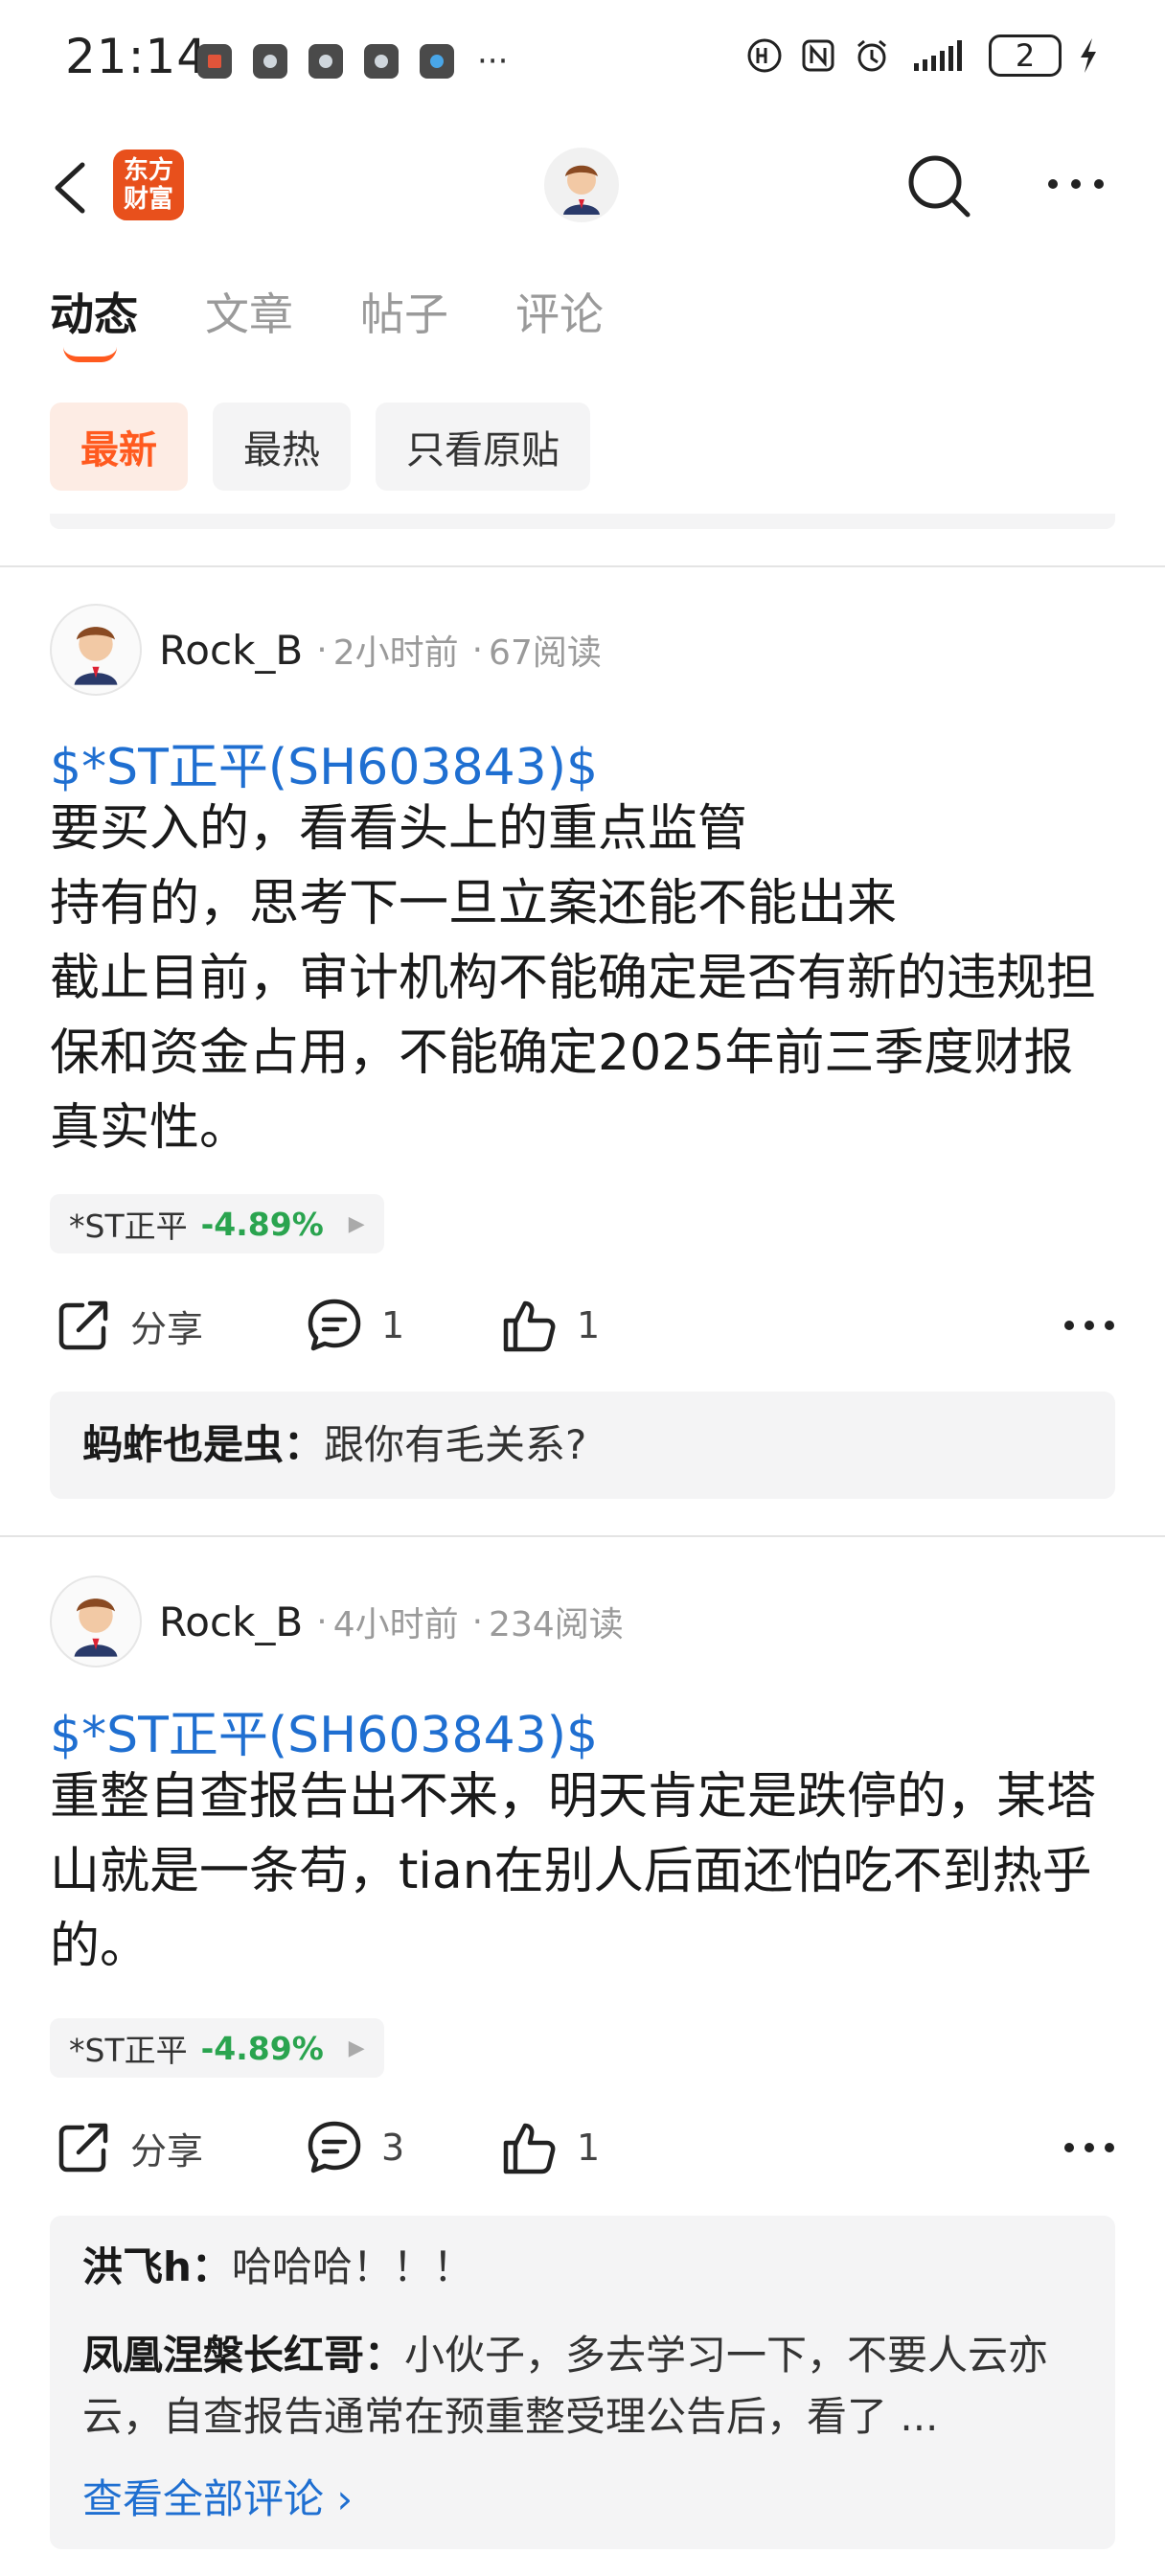 The image size is (1165, 2576). I want to click on comment-item: 洪飞h：哈哈哈！！！, so click(585, 2267).